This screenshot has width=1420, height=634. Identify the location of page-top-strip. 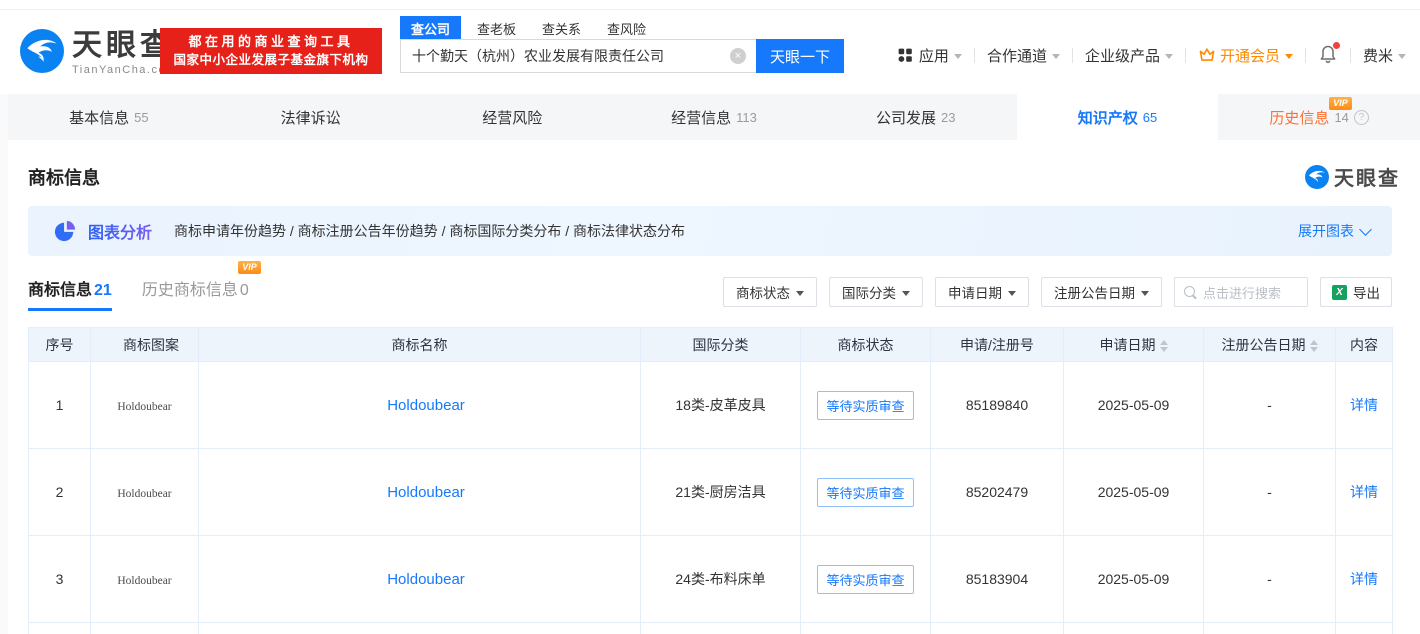
(710, 5).